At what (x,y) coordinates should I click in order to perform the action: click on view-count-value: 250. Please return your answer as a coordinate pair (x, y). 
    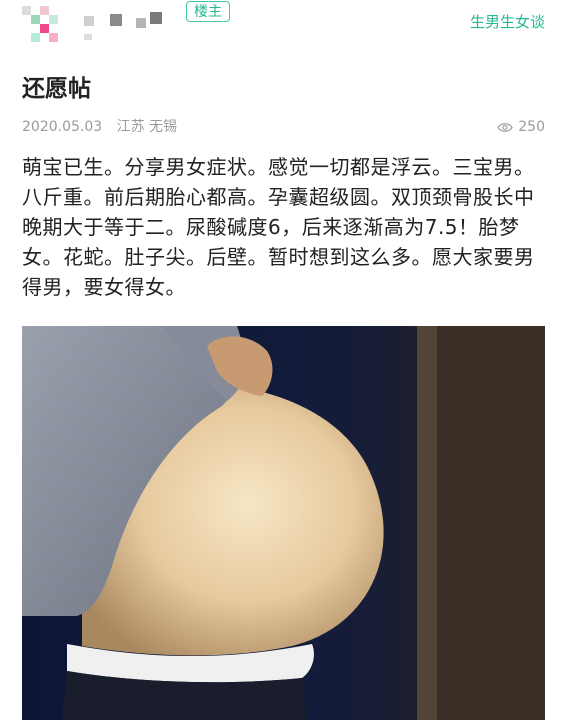
    Looking at the image, I should click on (531, 127).